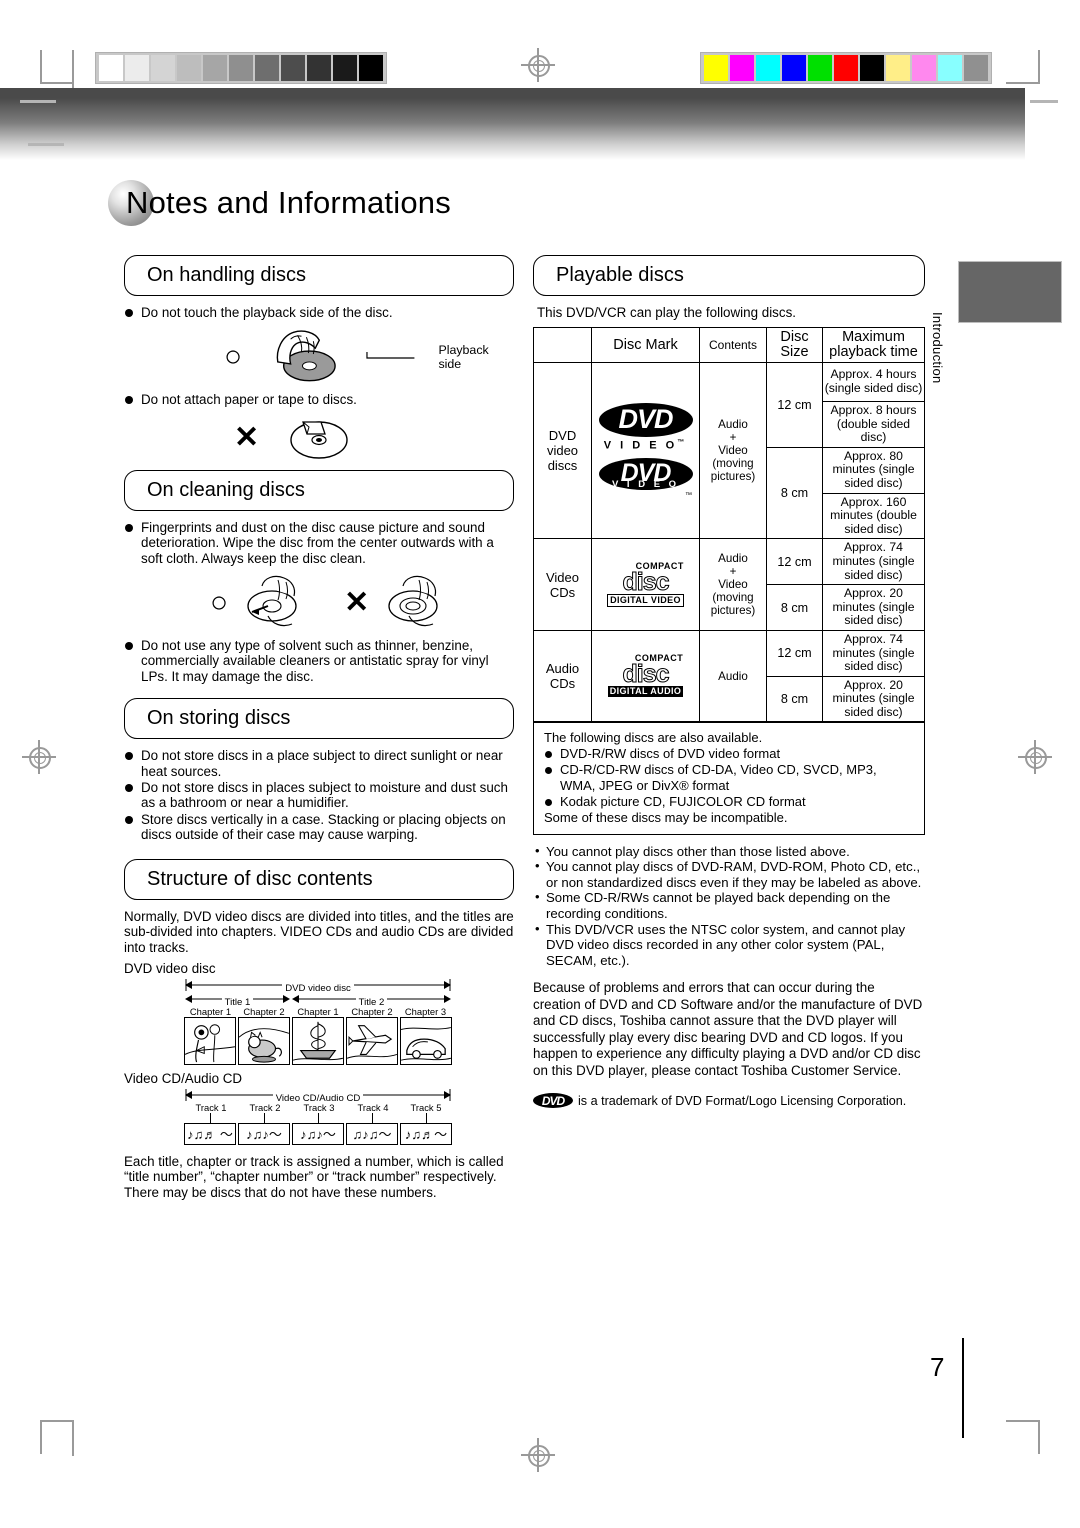  Describe the element at coordinates (733, 584) in the screenshot. I see `videocd-contents-cell: Audio + Video (moving pictures)` at that location.